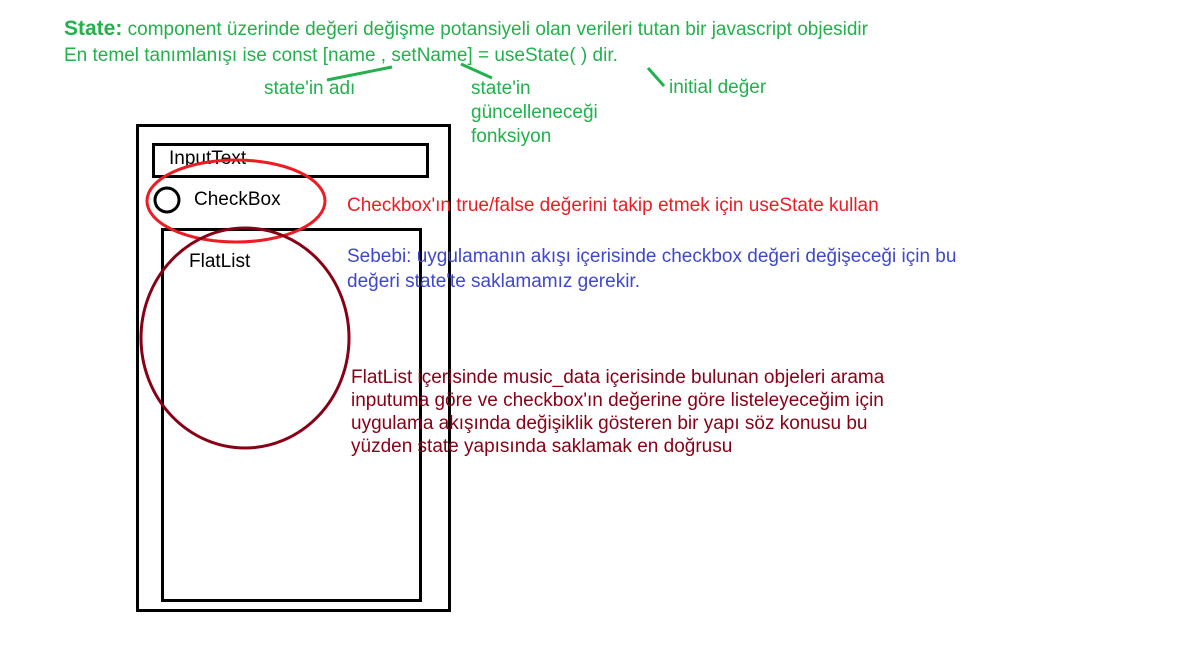  I want to click on flatlist-highlight-ellipse, so click(245, 338).